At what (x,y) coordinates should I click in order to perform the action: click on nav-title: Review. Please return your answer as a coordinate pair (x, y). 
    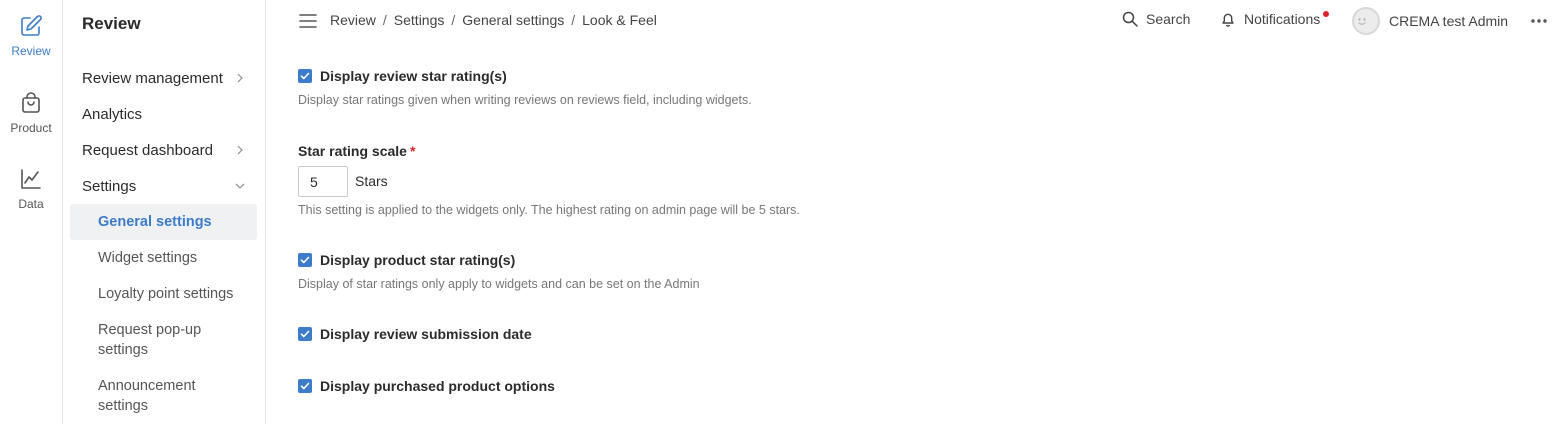
    Looking at the image, I should click on (111, 23).